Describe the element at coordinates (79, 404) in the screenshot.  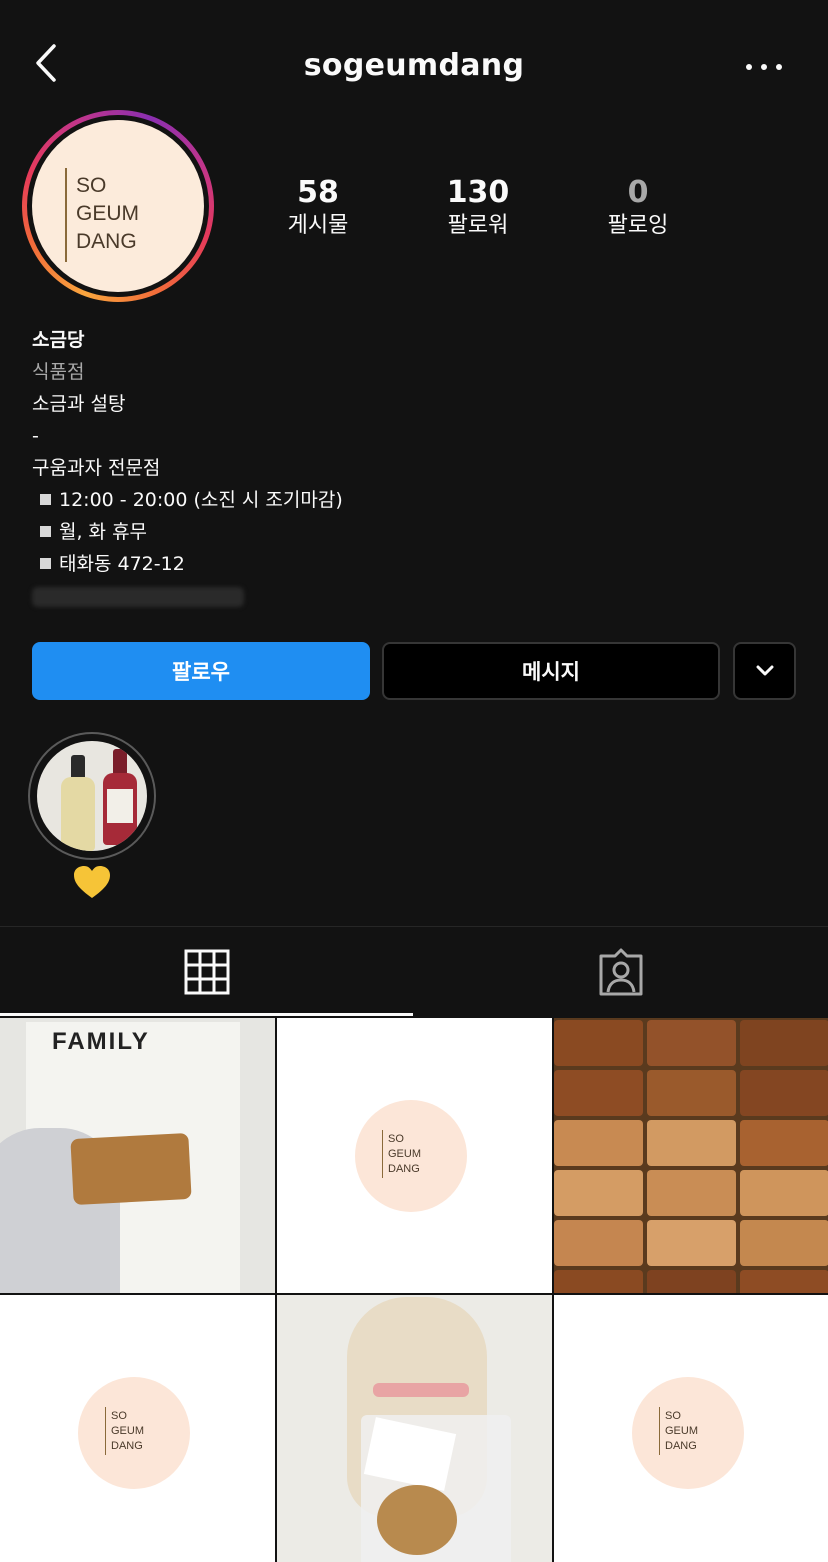
I see `bio-line: 소금과 설탕` at that location.